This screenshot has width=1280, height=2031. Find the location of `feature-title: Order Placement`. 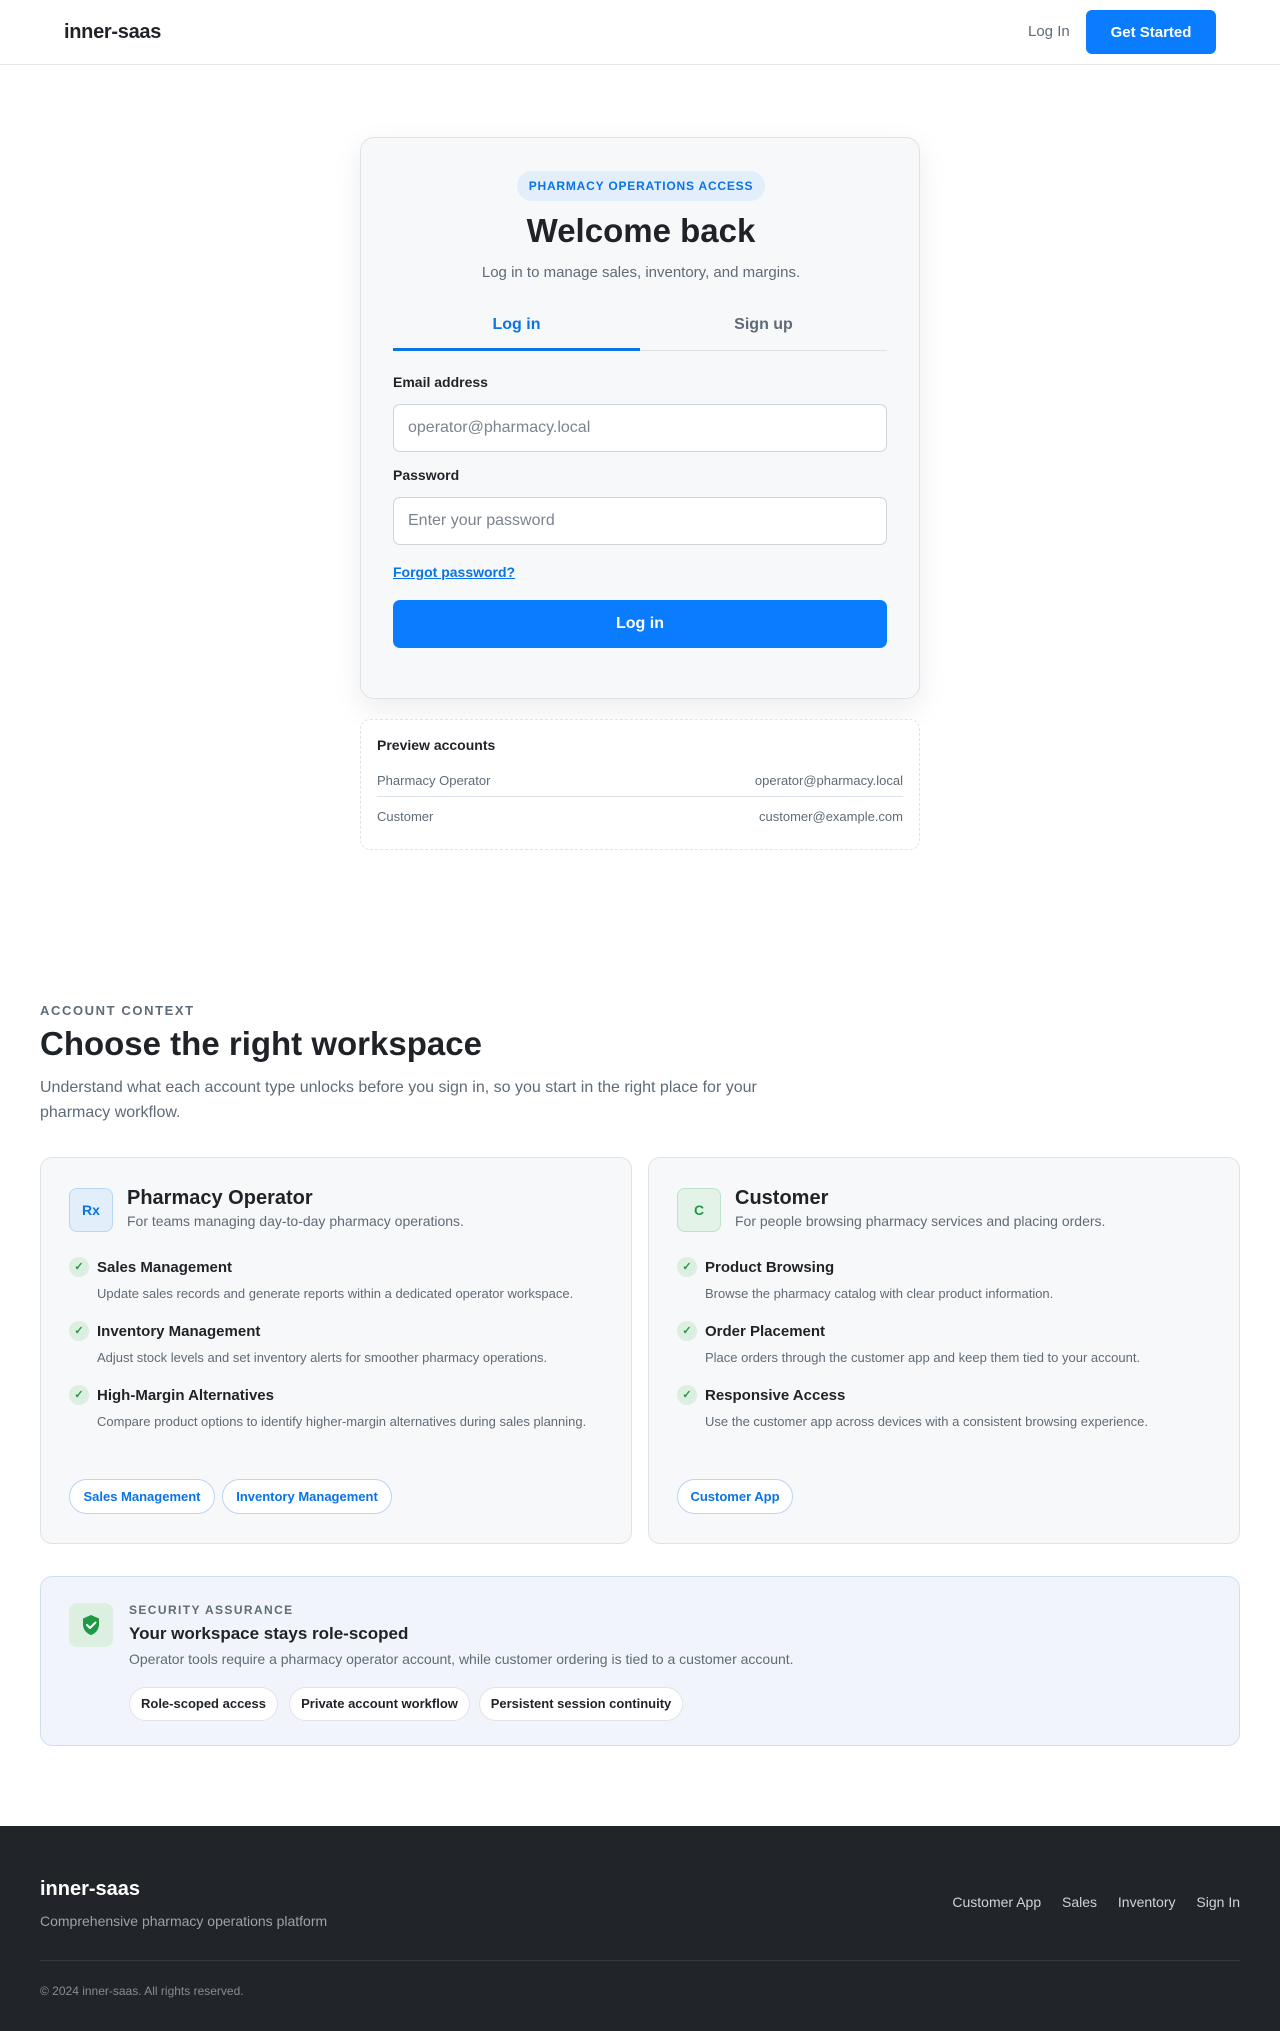

feature-title: Order Placement is located at coordinates (765, 1331).